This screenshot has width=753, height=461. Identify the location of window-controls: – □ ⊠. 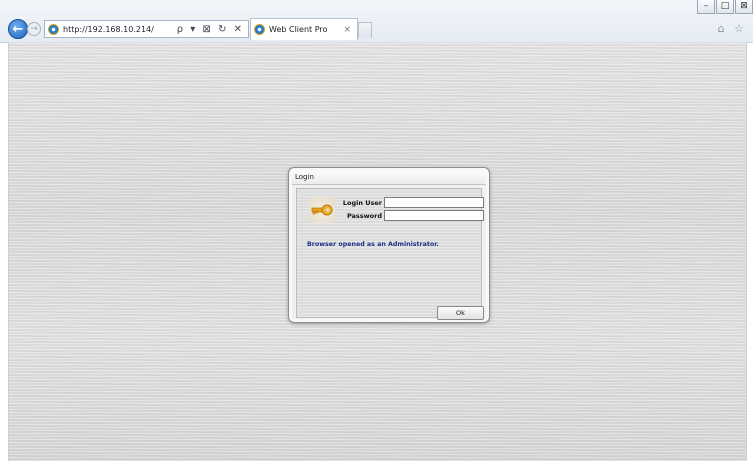
(724, 8).